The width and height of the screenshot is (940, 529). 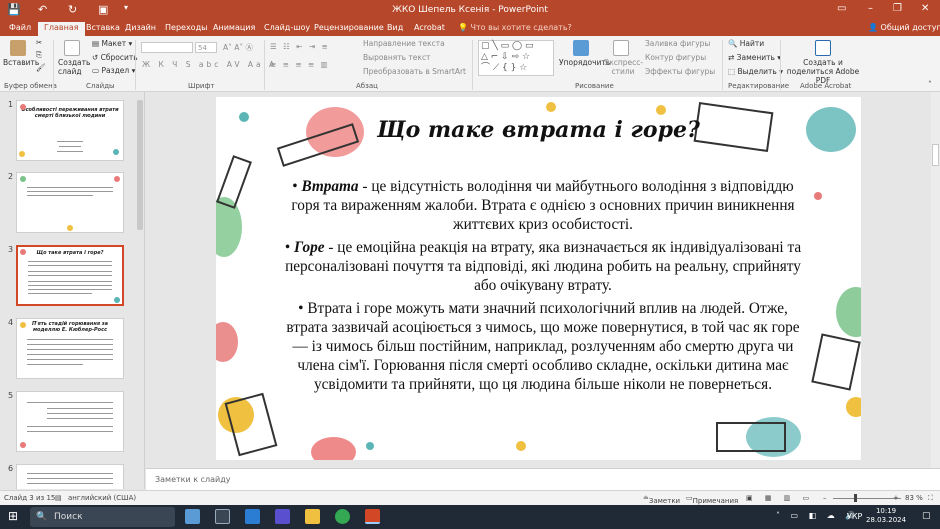 What do you see at coordinates (823, 48) in the screenshot?
I see `create-pdf-icon` at bounding box center [823, 48].